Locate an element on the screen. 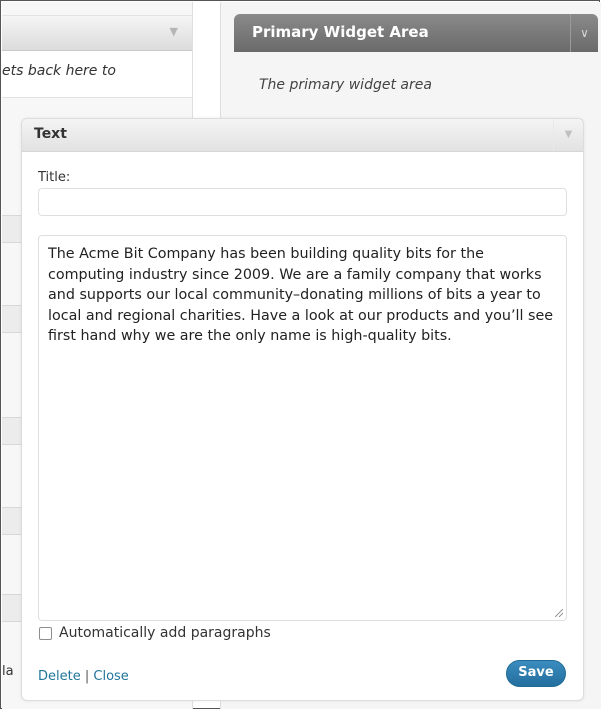 The height and width of the screenshot is (711, 602). clipped-label: la is located at coordinates (8, 671).